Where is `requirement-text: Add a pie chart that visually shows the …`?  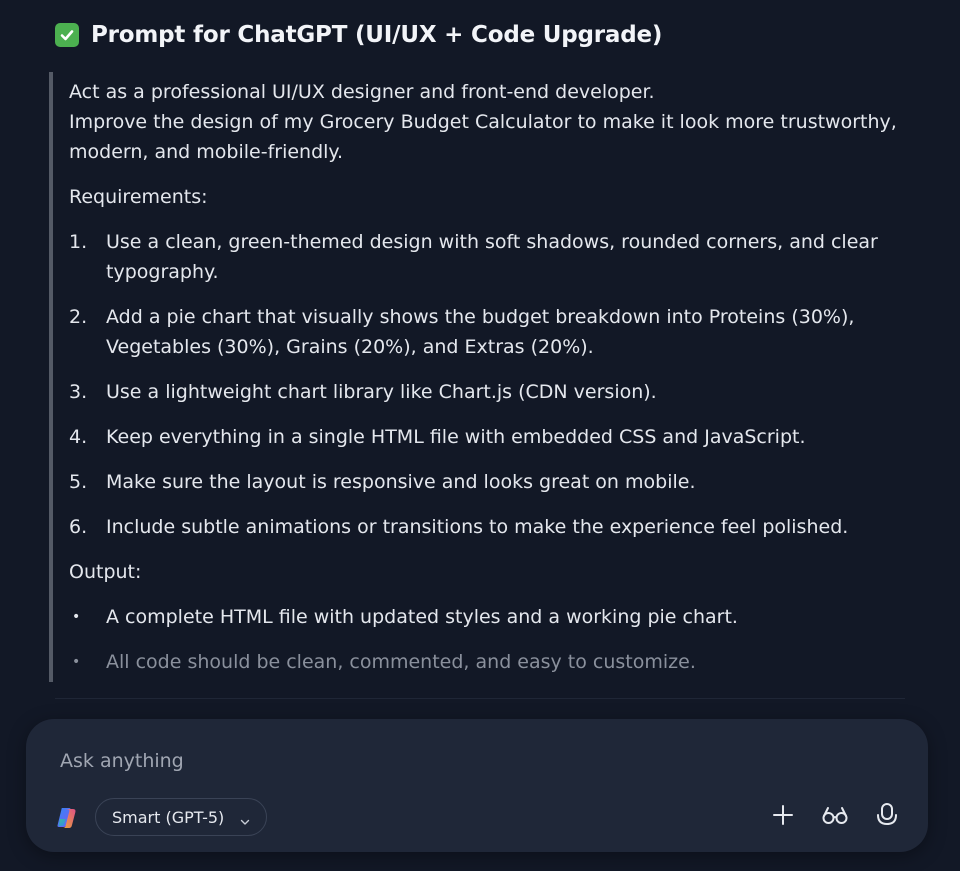
requirement-text: Add a pie chart that visually shows the … is located at coordinates (480, 317).